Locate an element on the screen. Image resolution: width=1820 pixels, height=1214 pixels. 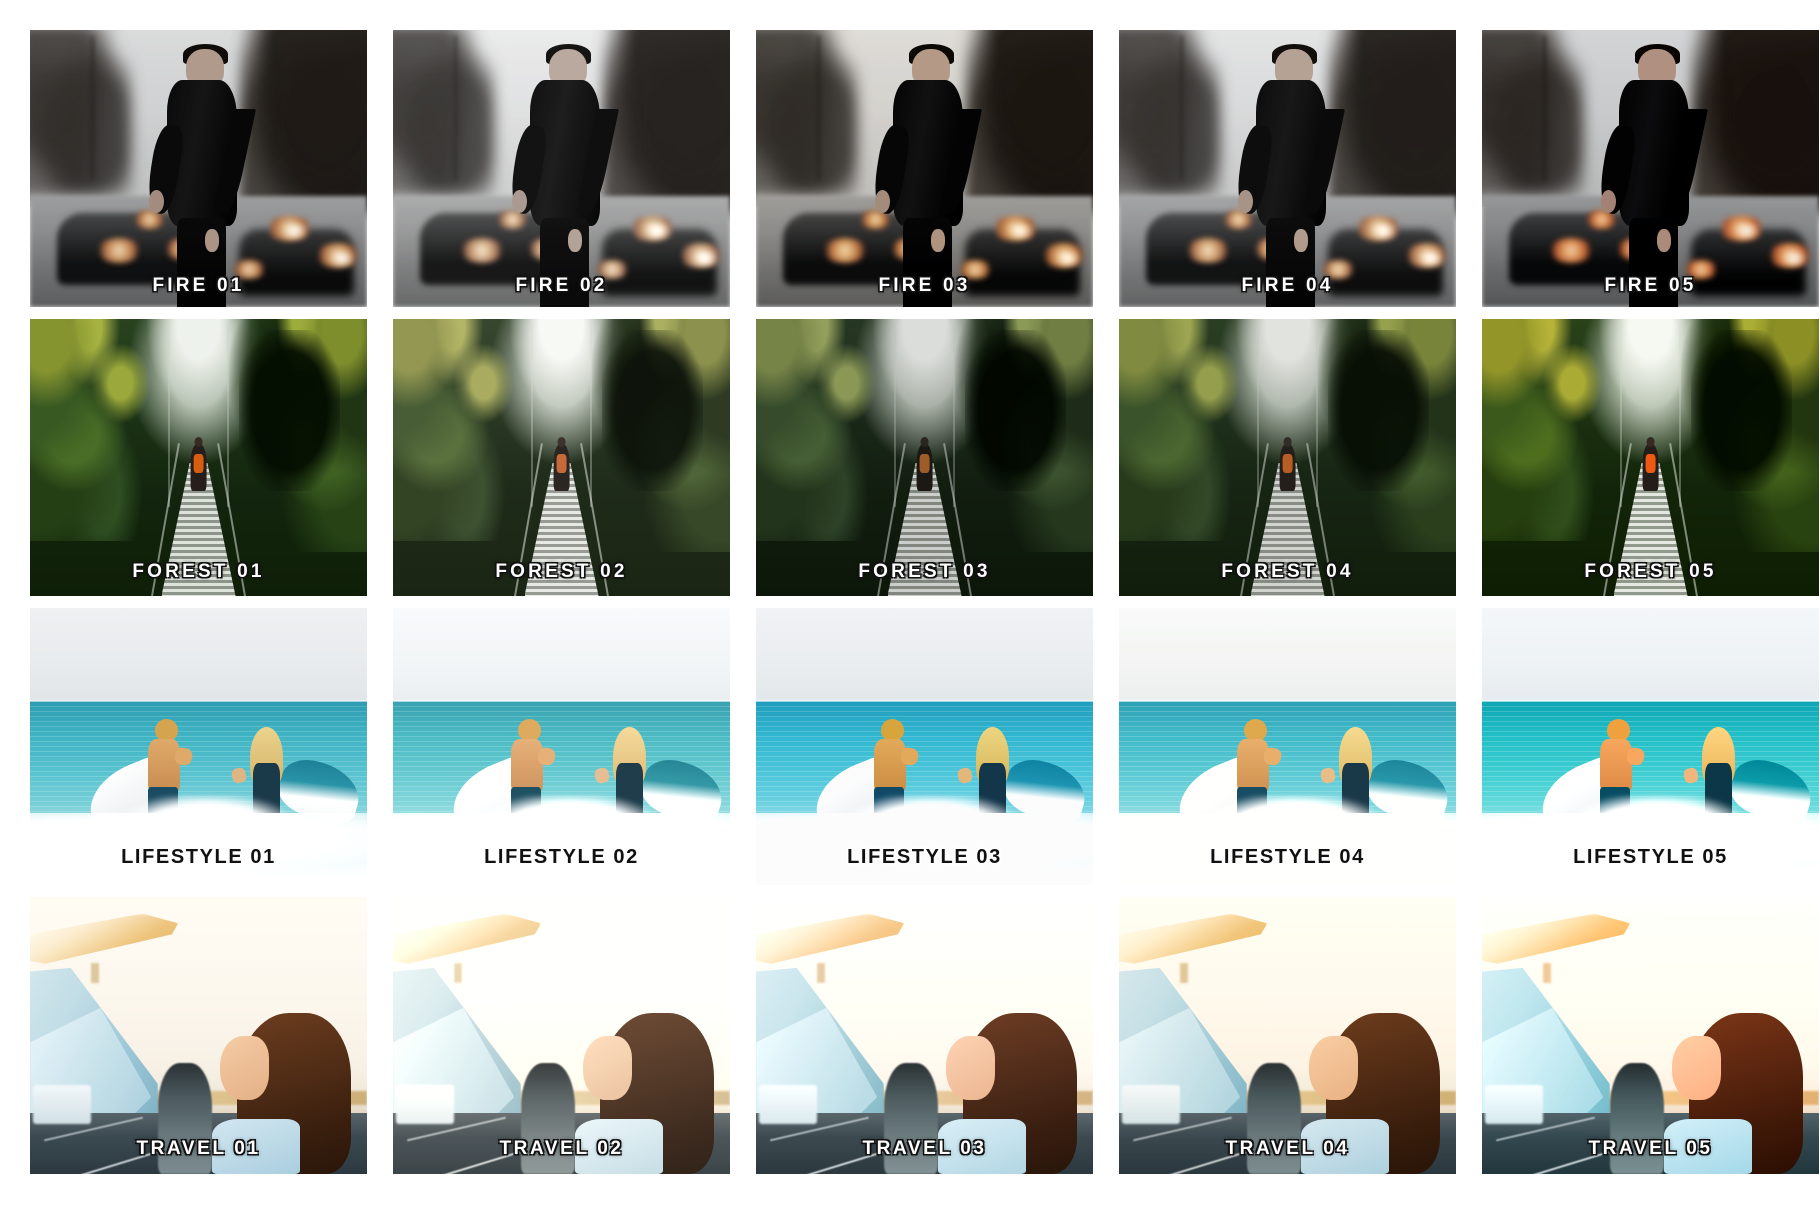
legs is located at coordinates (1290, 262).